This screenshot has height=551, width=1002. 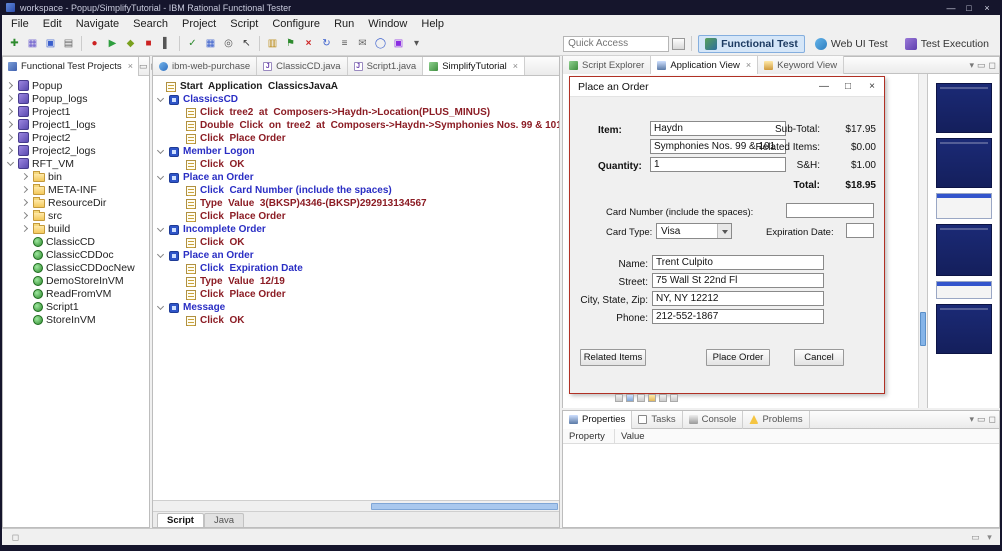 What do you see at coordinates (432, 24) in the screenshot?
I see `menu-help: Help` at bounding box center [432, 24].